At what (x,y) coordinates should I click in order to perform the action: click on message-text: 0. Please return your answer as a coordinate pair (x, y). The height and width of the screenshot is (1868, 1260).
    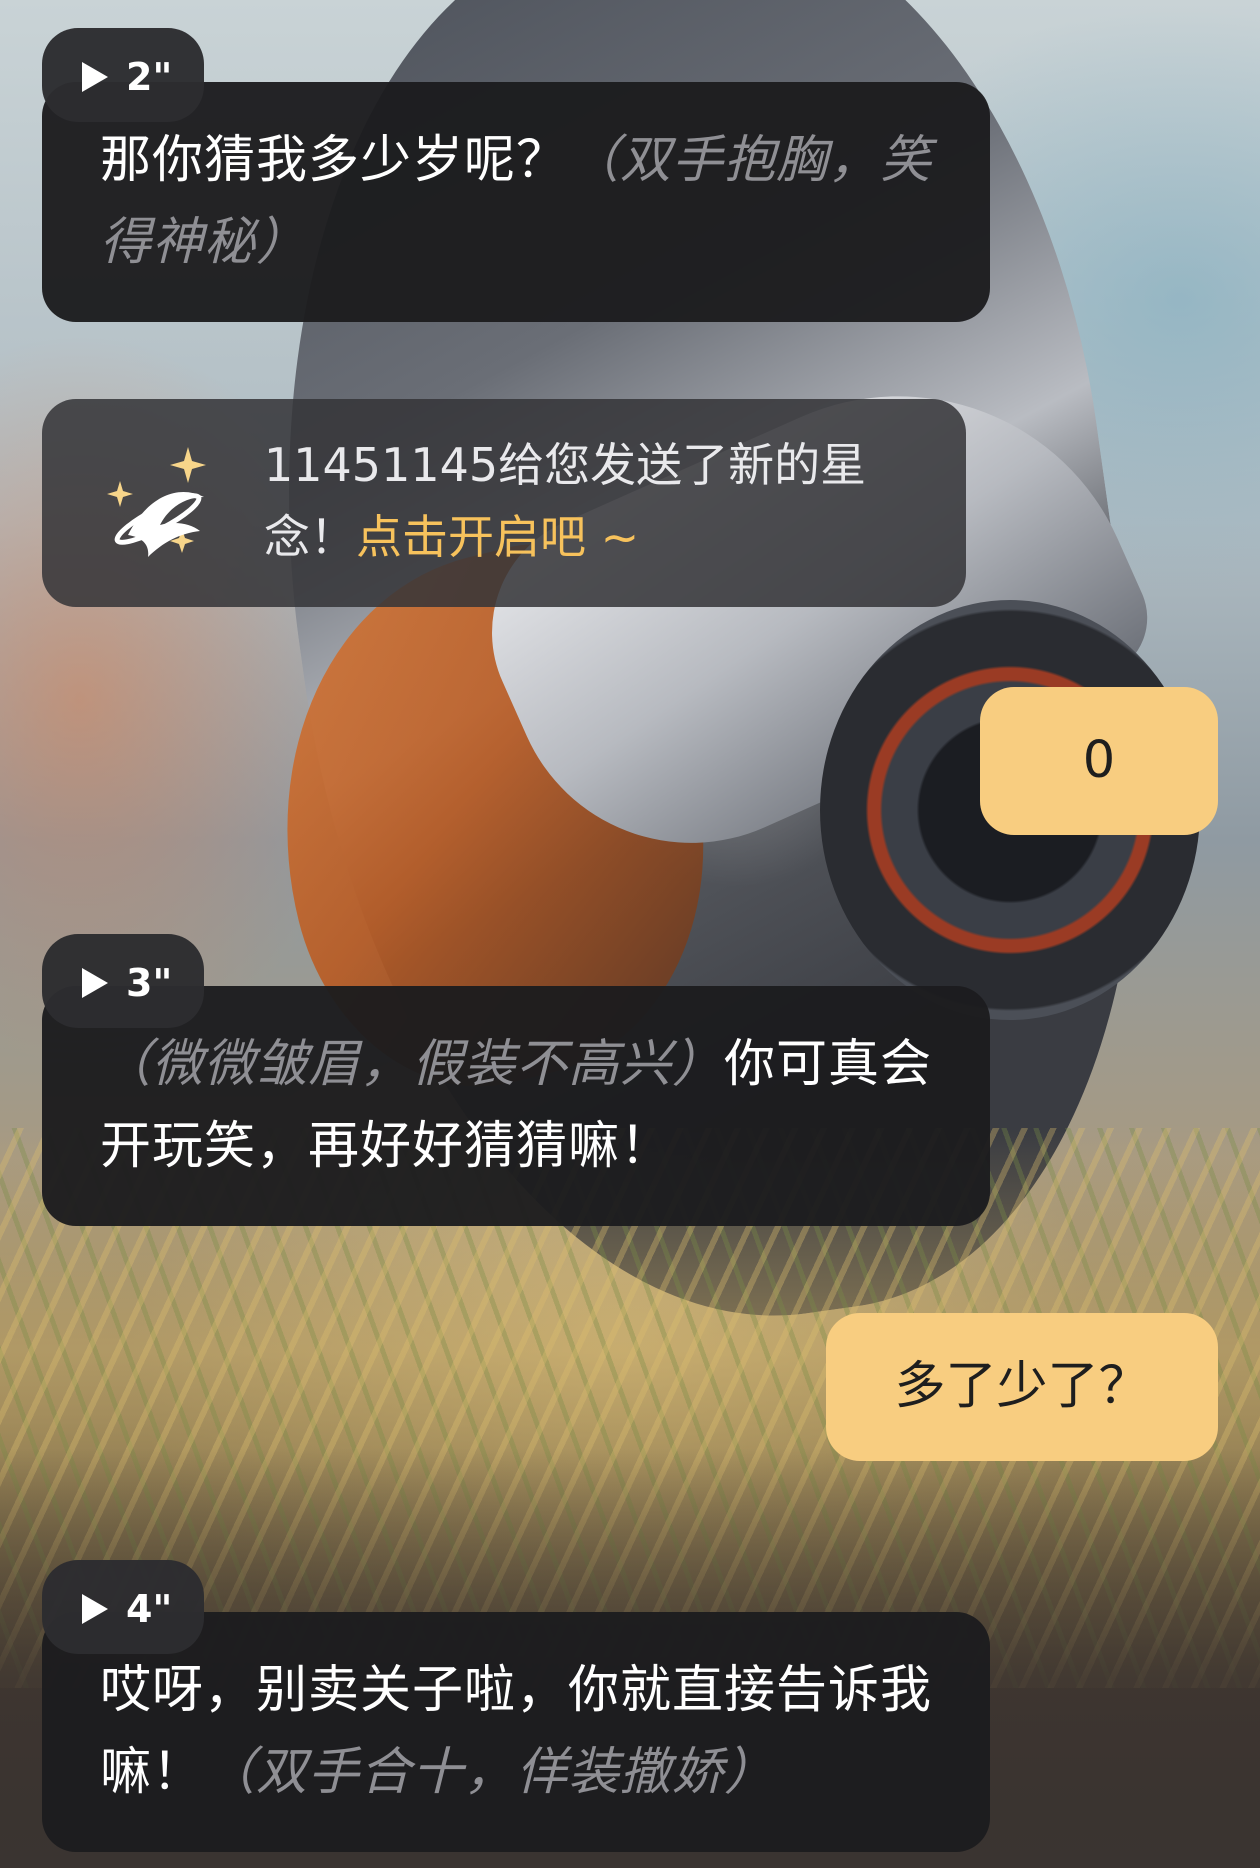
    Looking at the image, I should click on (1099, 760).